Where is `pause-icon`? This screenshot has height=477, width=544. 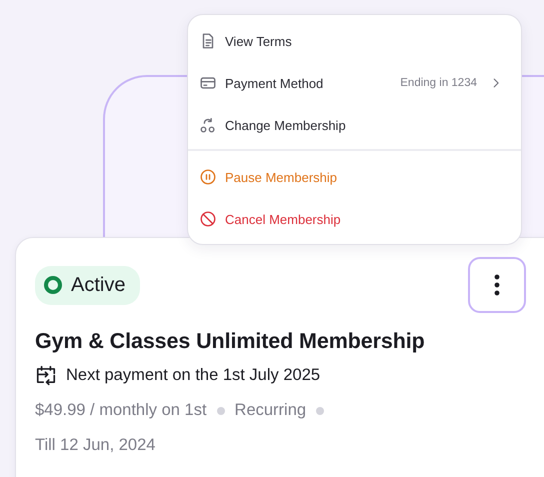 pause-icon is located at coordinates (208, 177).